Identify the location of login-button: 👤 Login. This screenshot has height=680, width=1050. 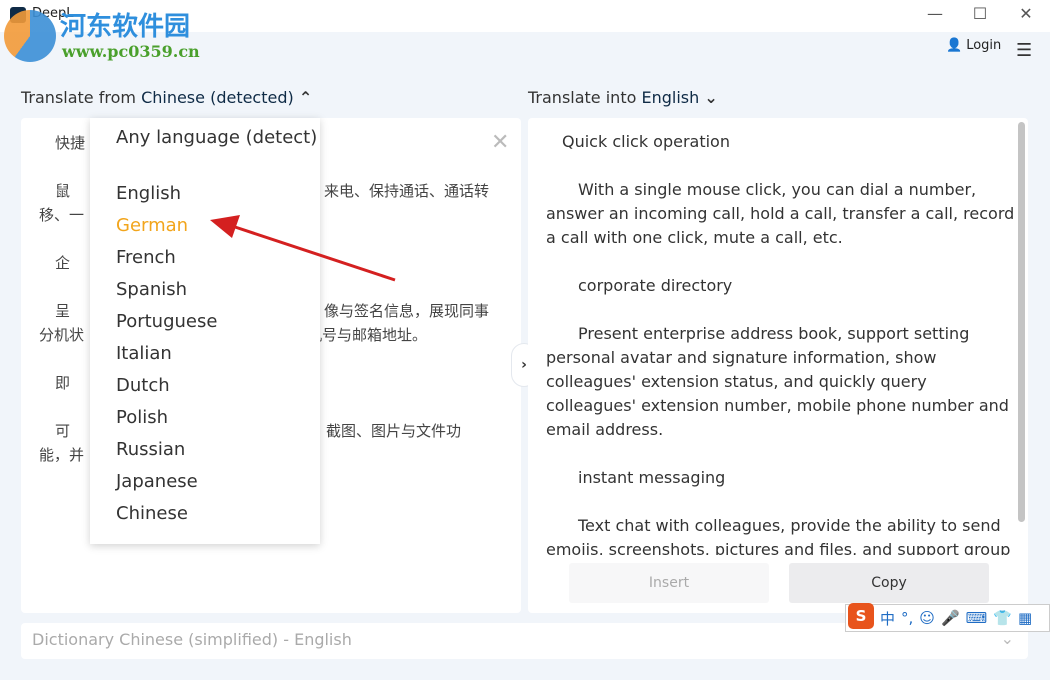
(973, 45).